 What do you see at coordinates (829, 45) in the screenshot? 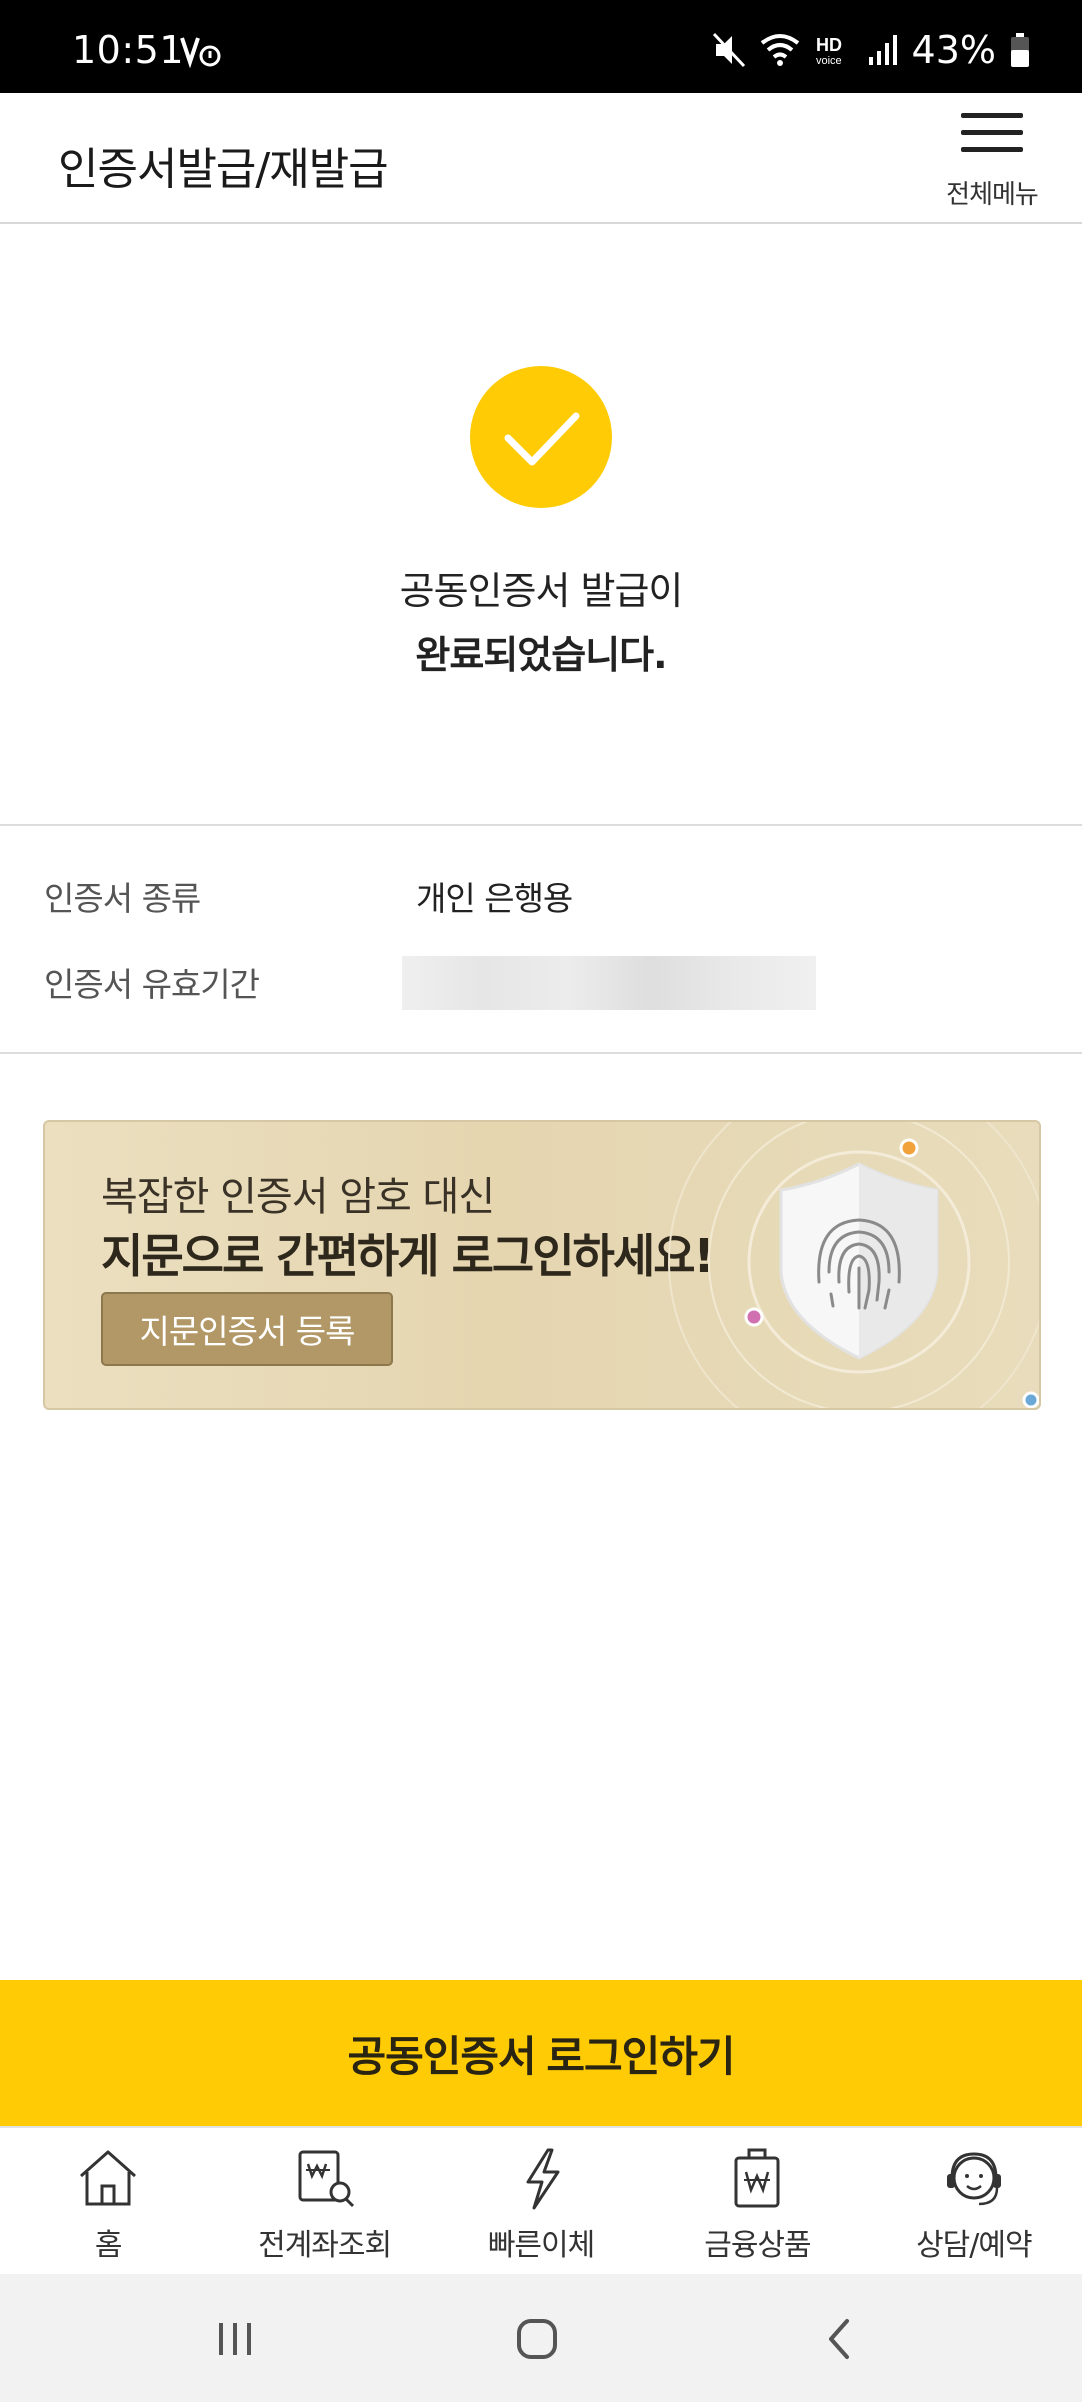
I see `svg-text: HD` at bounding box center [829, 45].